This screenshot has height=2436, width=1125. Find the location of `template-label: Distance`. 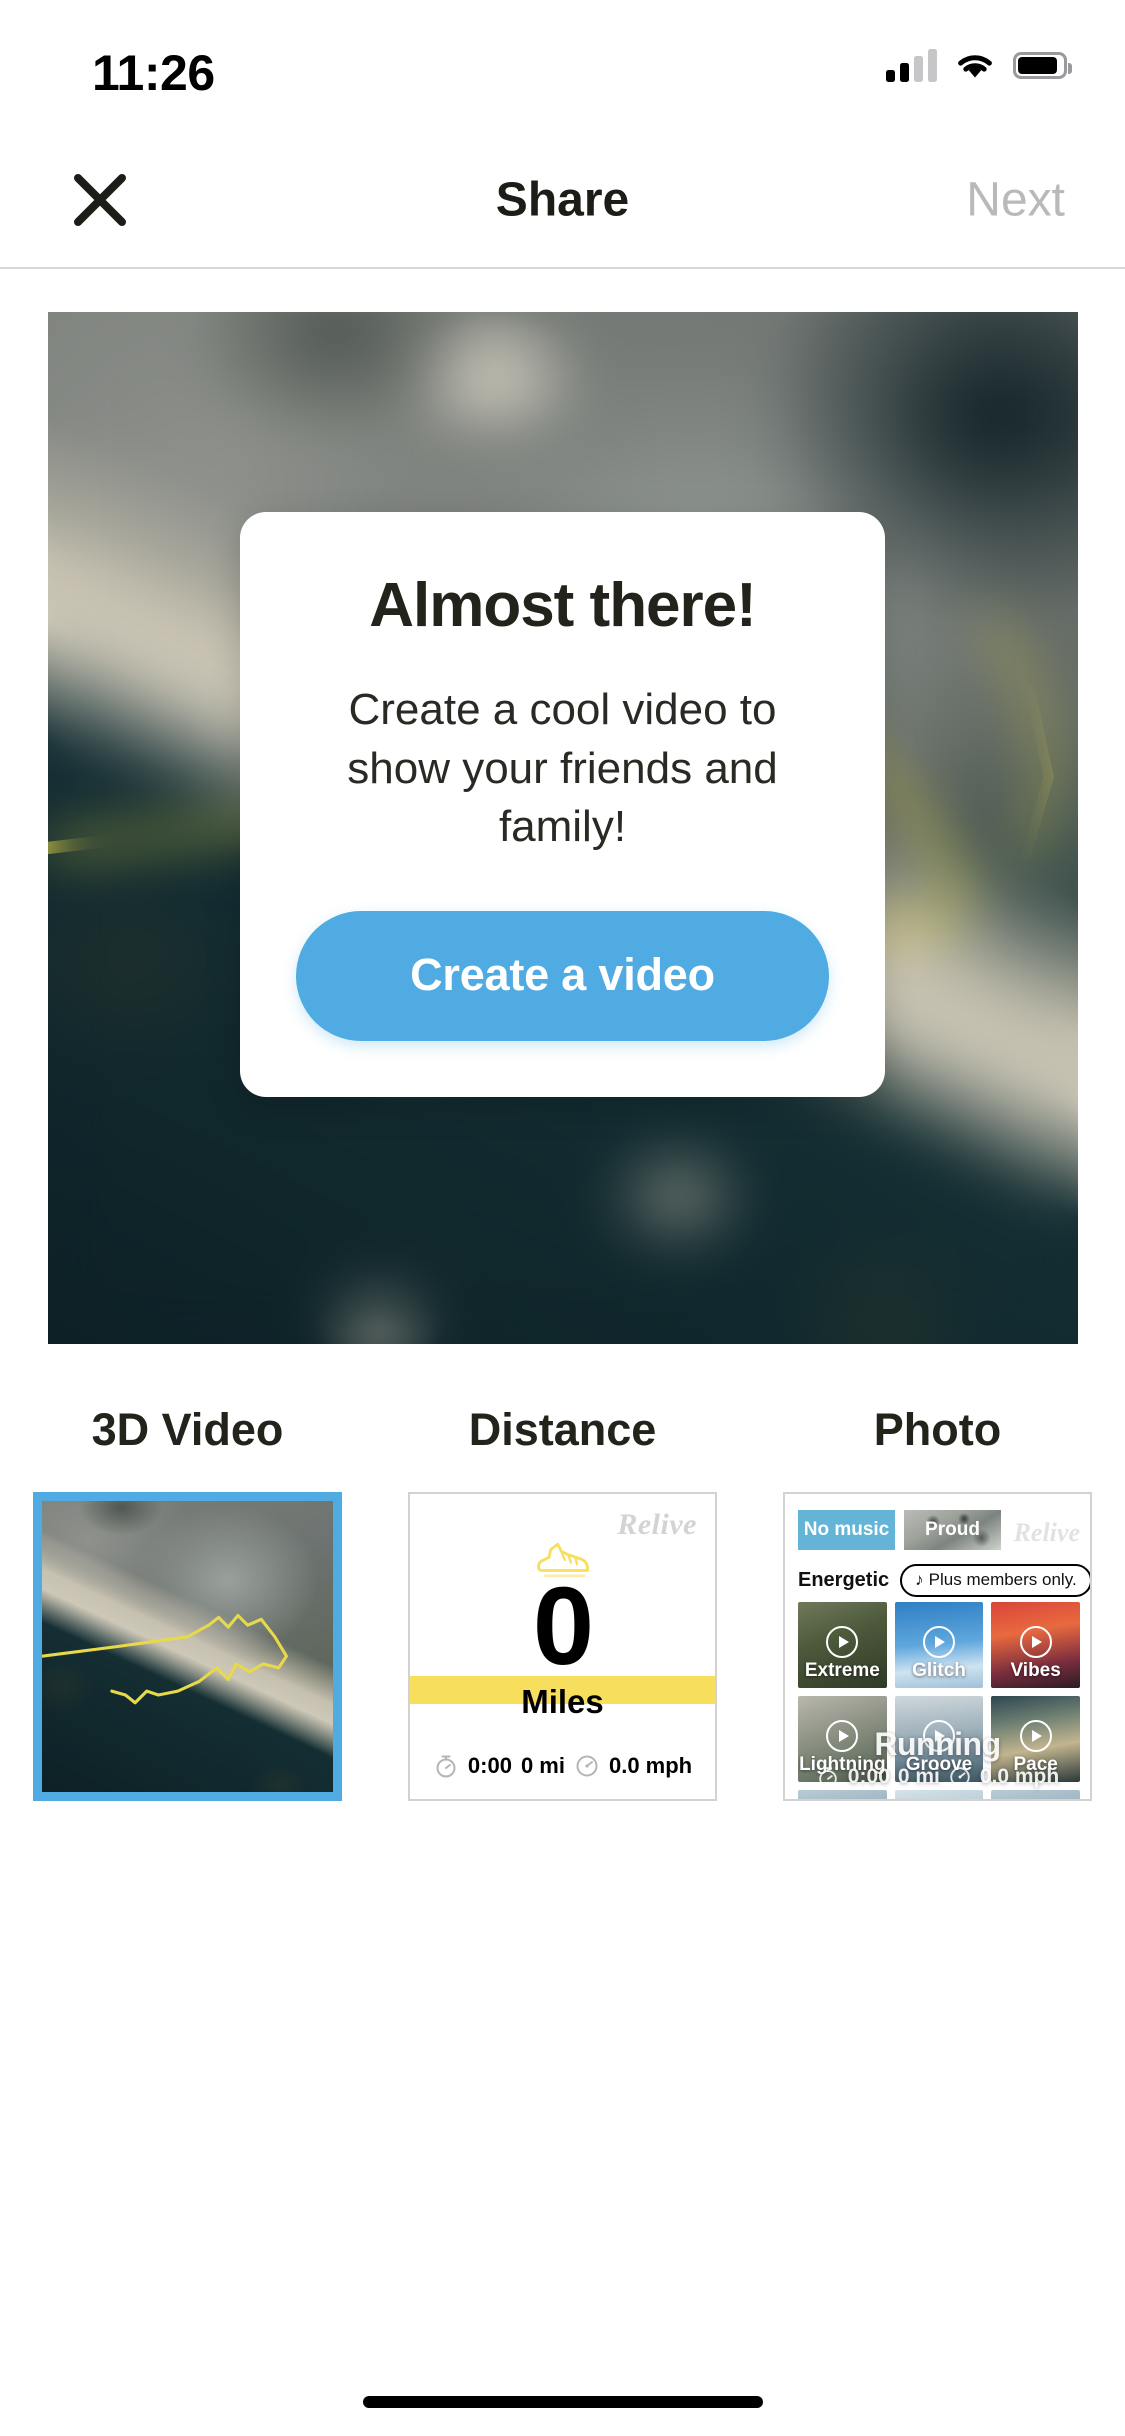

template-label: Distance is located at coordinates (562, 1429).